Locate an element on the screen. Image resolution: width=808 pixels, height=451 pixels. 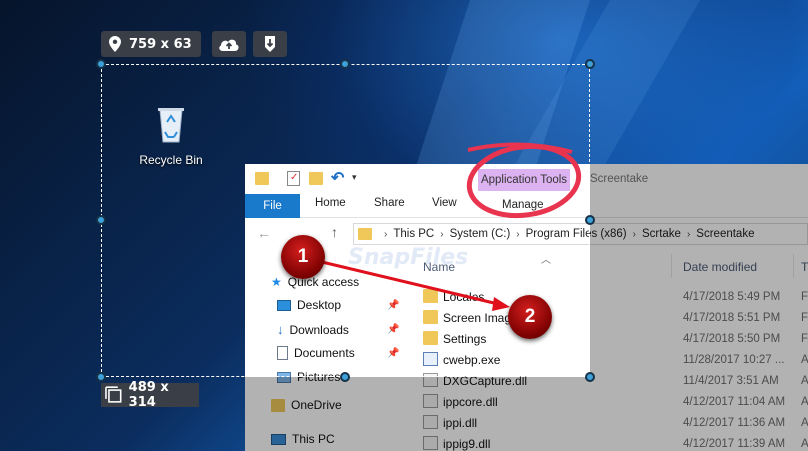
resize-handle-left is located at coordinates (101, 220).